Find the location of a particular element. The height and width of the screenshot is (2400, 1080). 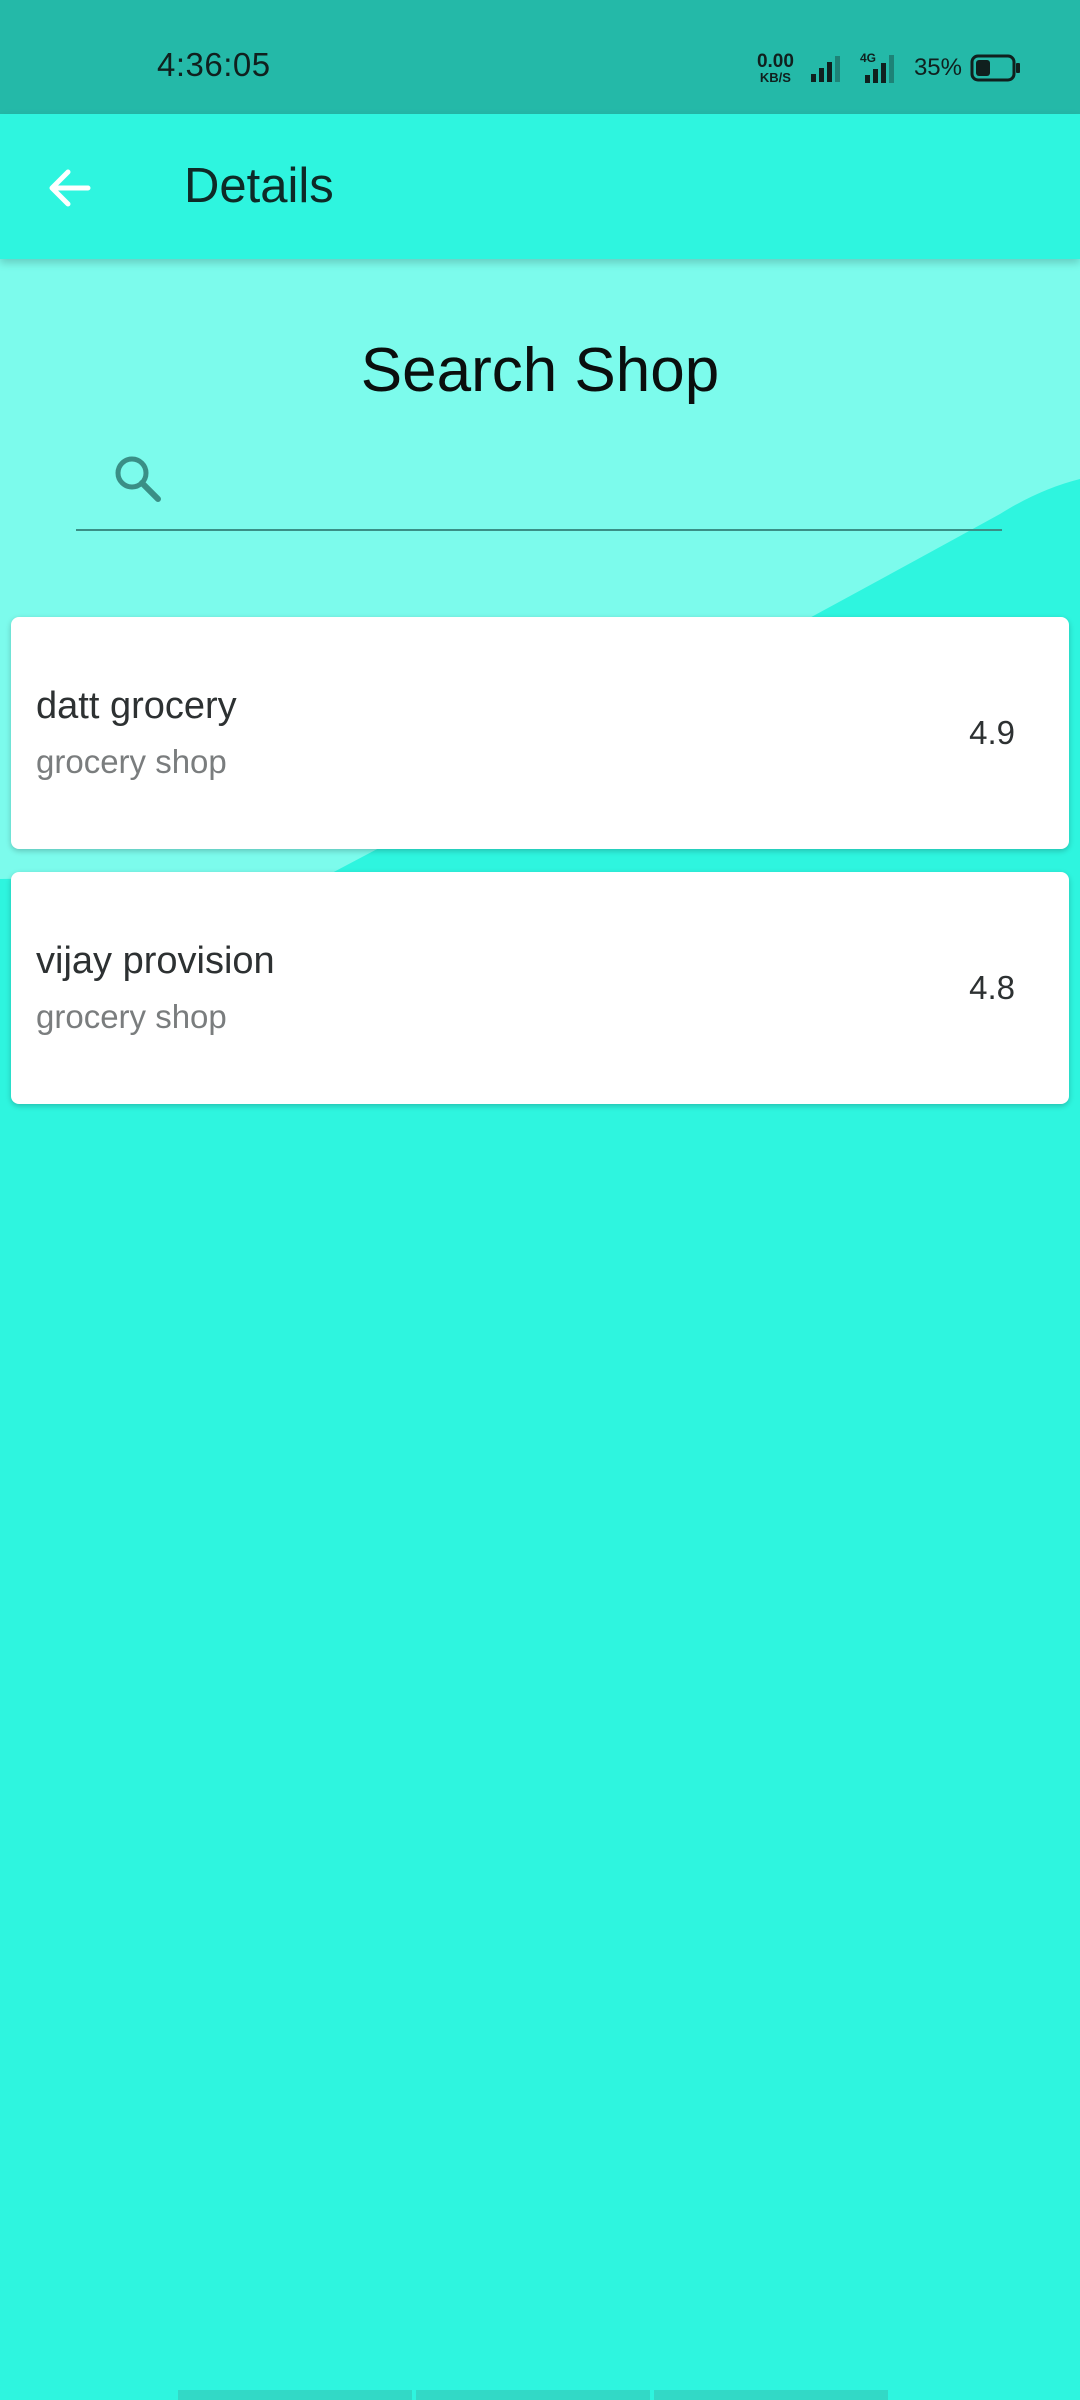

battery-percent: 35% is located at coordinates (937, 67).